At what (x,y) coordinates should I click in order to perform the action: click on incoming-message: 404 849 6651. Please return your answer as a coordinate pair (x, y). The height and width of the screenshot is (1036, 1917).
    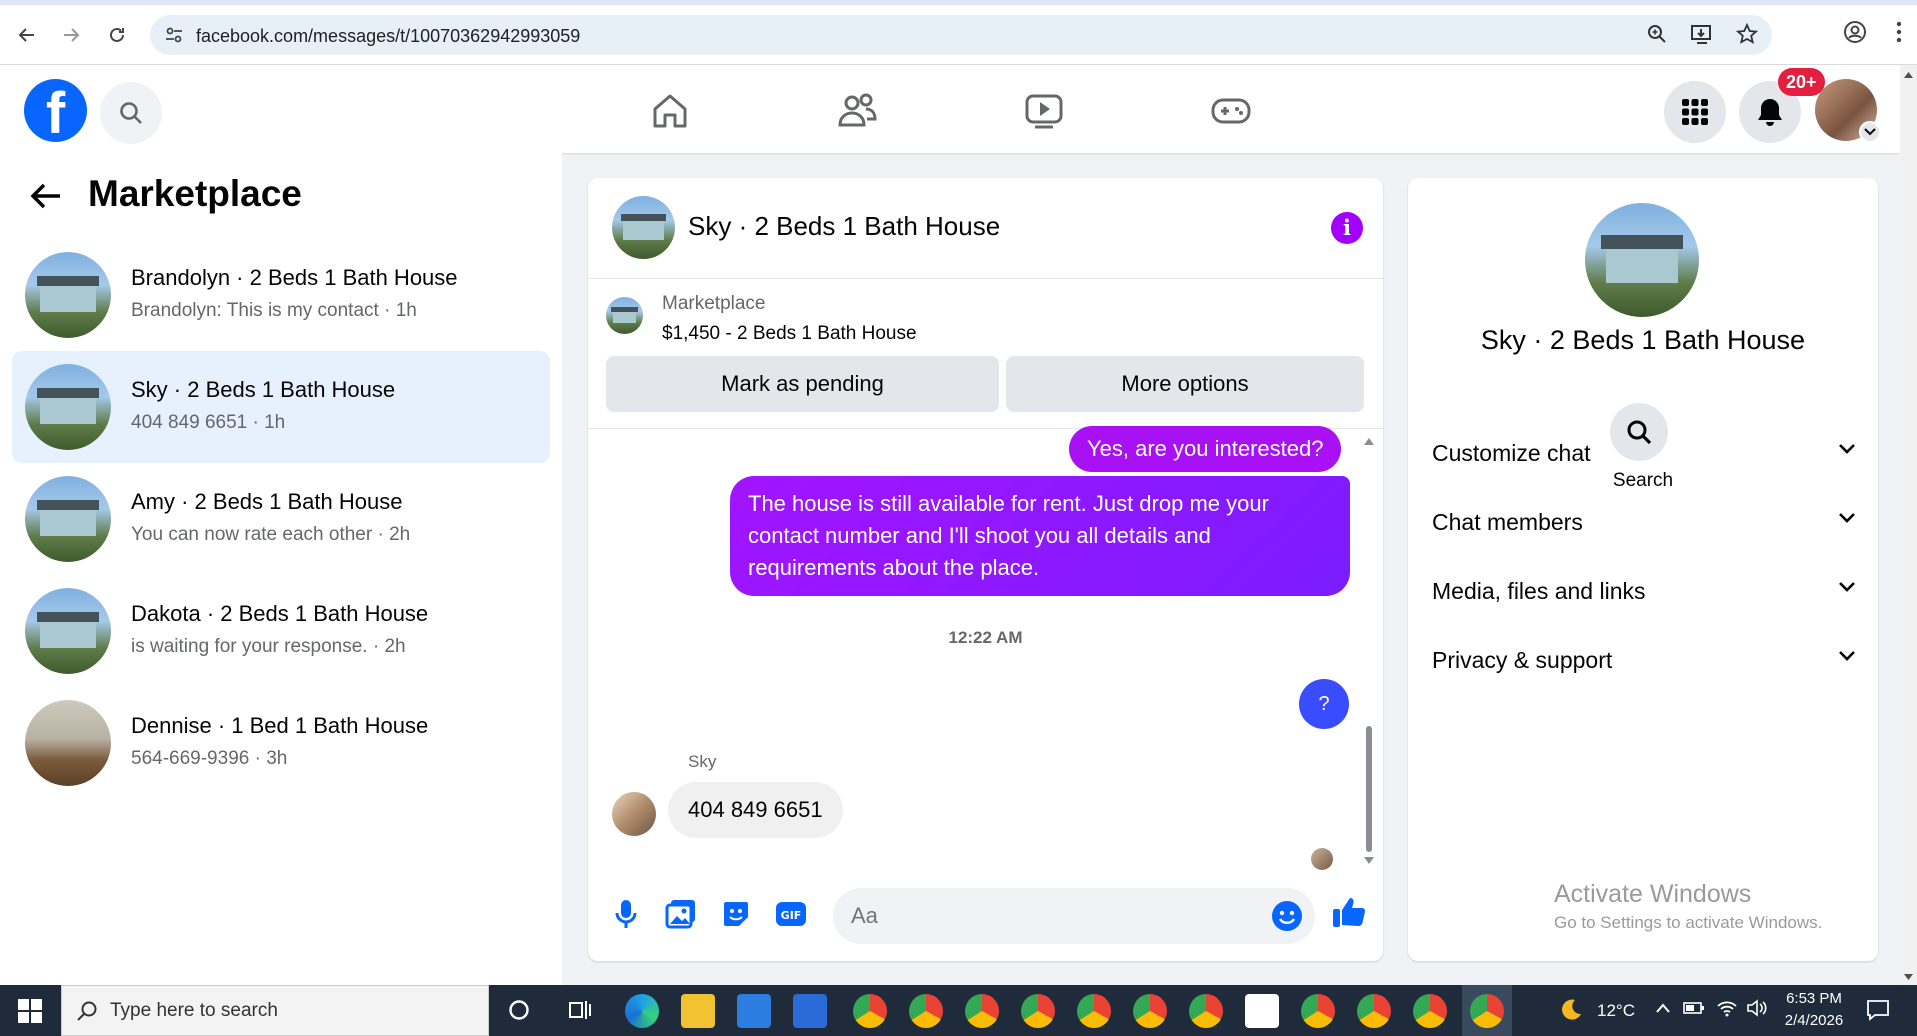
    Looking at the image, I should click on (755, 810).